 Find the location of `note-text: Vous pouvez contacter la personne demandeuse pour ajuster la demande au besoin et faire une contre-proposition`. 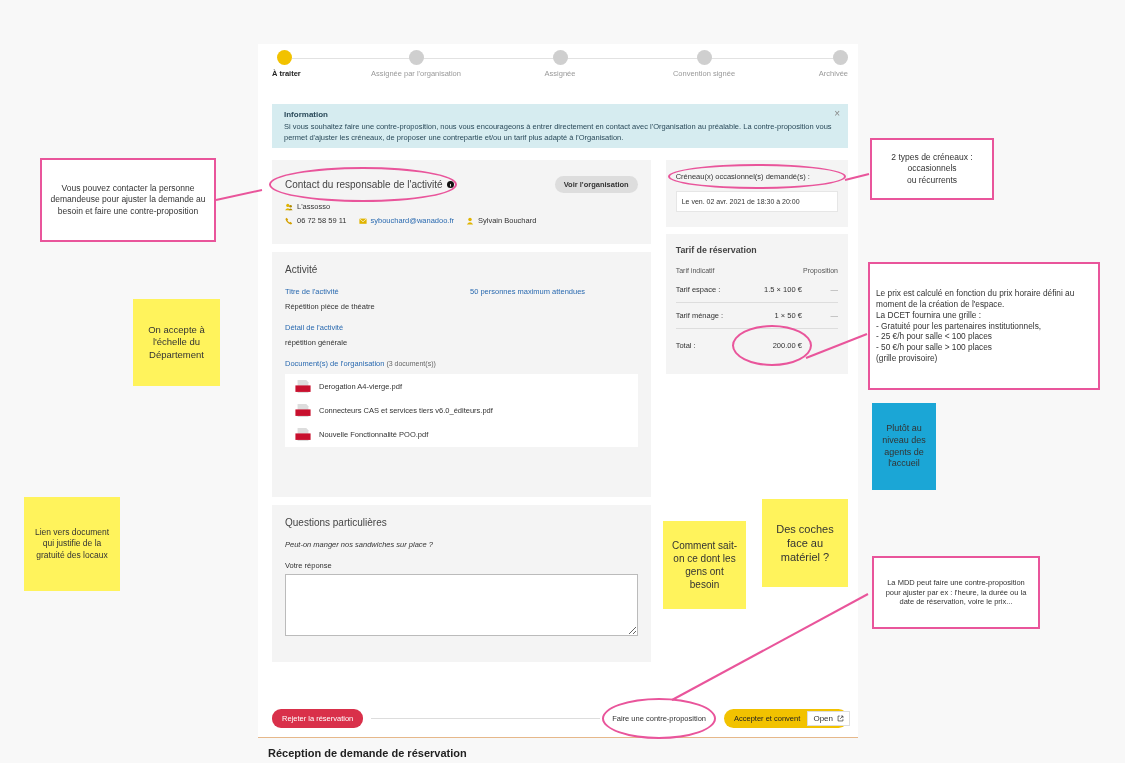

note-text: Vous pouvez contacter la personne demandeuse pour ajuster la demande au besoin et faire une contre-proposition is located at coordinates (128, 200).